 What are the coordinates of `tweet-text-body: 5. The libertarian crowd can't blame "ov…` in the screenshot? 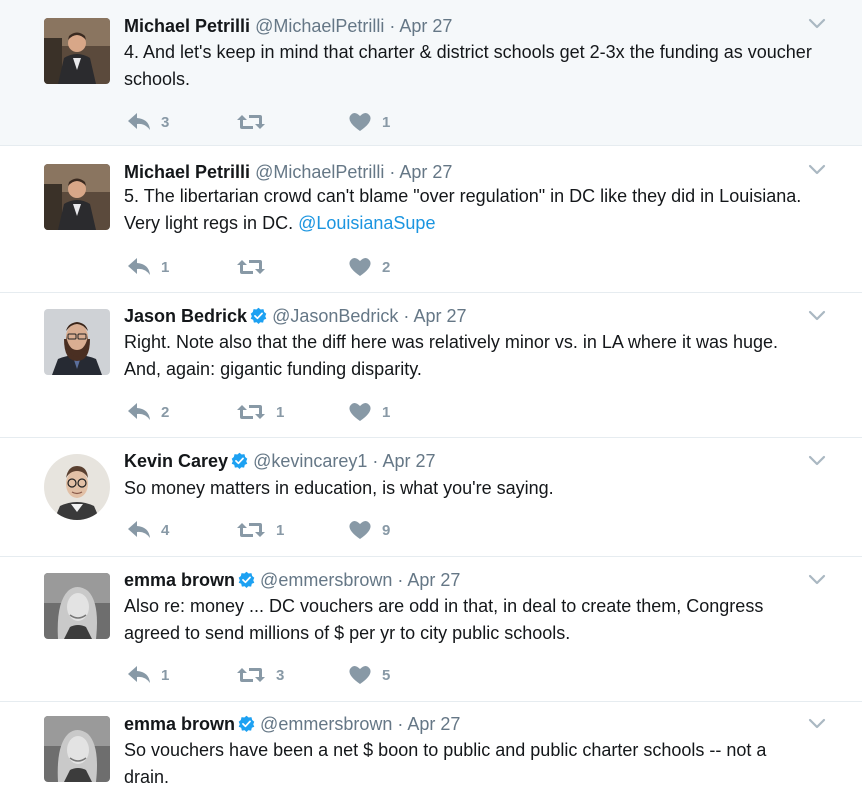 It's located at (463, 209).